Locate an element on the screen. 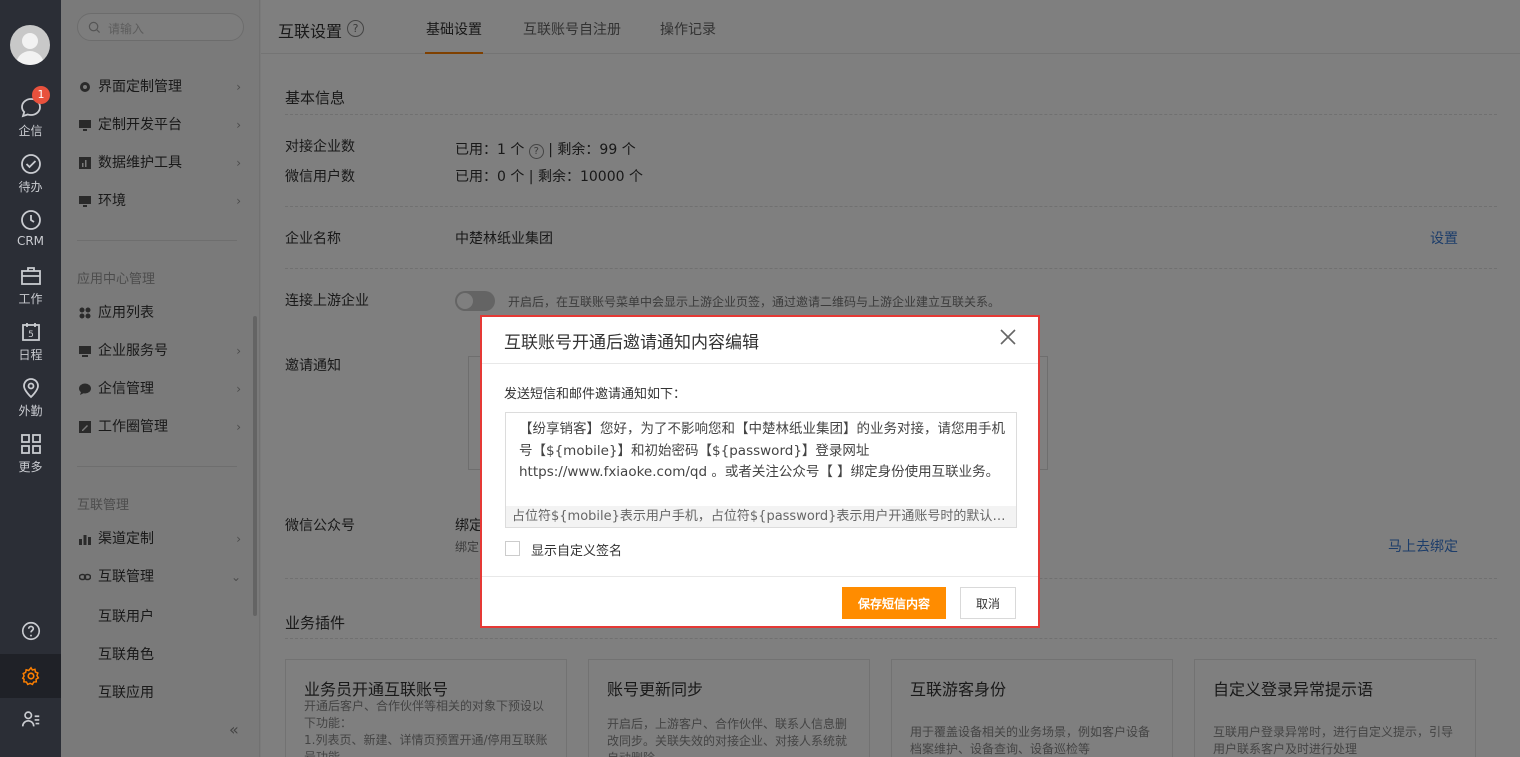 This screenshot has height=757, width=1520. save-sms-button: 保存短信内容 is located at coordinates (894, 603).